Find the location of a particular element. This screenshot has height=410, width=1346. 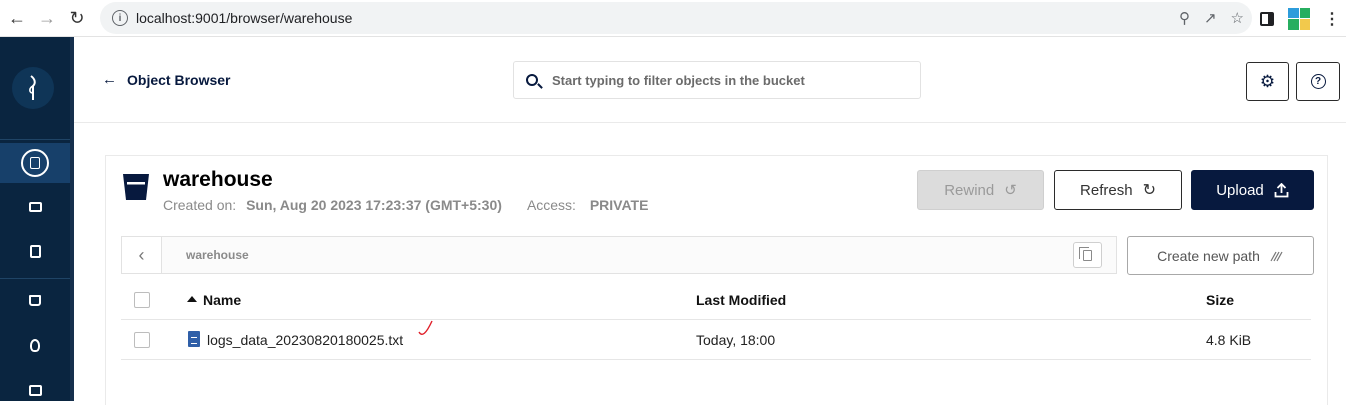

upload-button: Upload is located at coordinates (1252, 190).